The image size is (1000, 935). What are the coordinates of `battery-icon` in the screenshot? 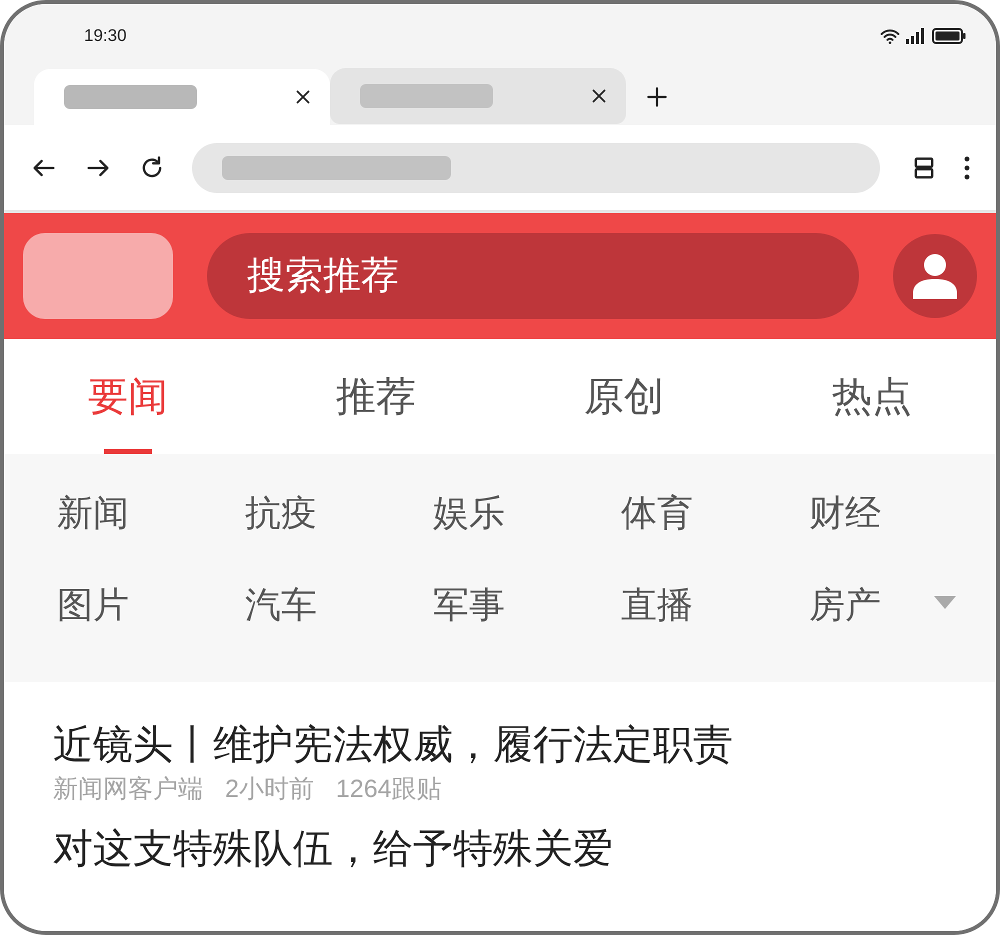 It's located at (949, 36).